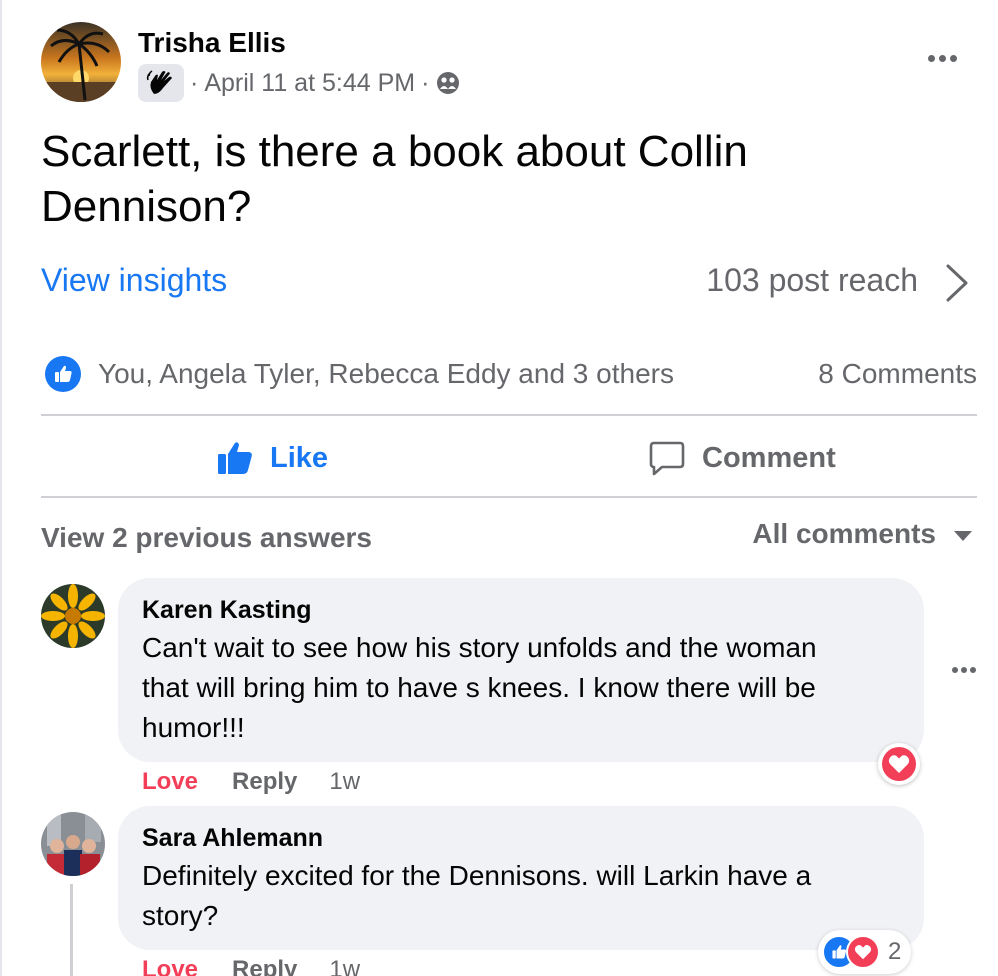 Image resolution: width=998 pixels, height=976 pixels. Describe the element at coordinates (63, 374) in the screenshot. I see `like-reaction-icon` at that location.